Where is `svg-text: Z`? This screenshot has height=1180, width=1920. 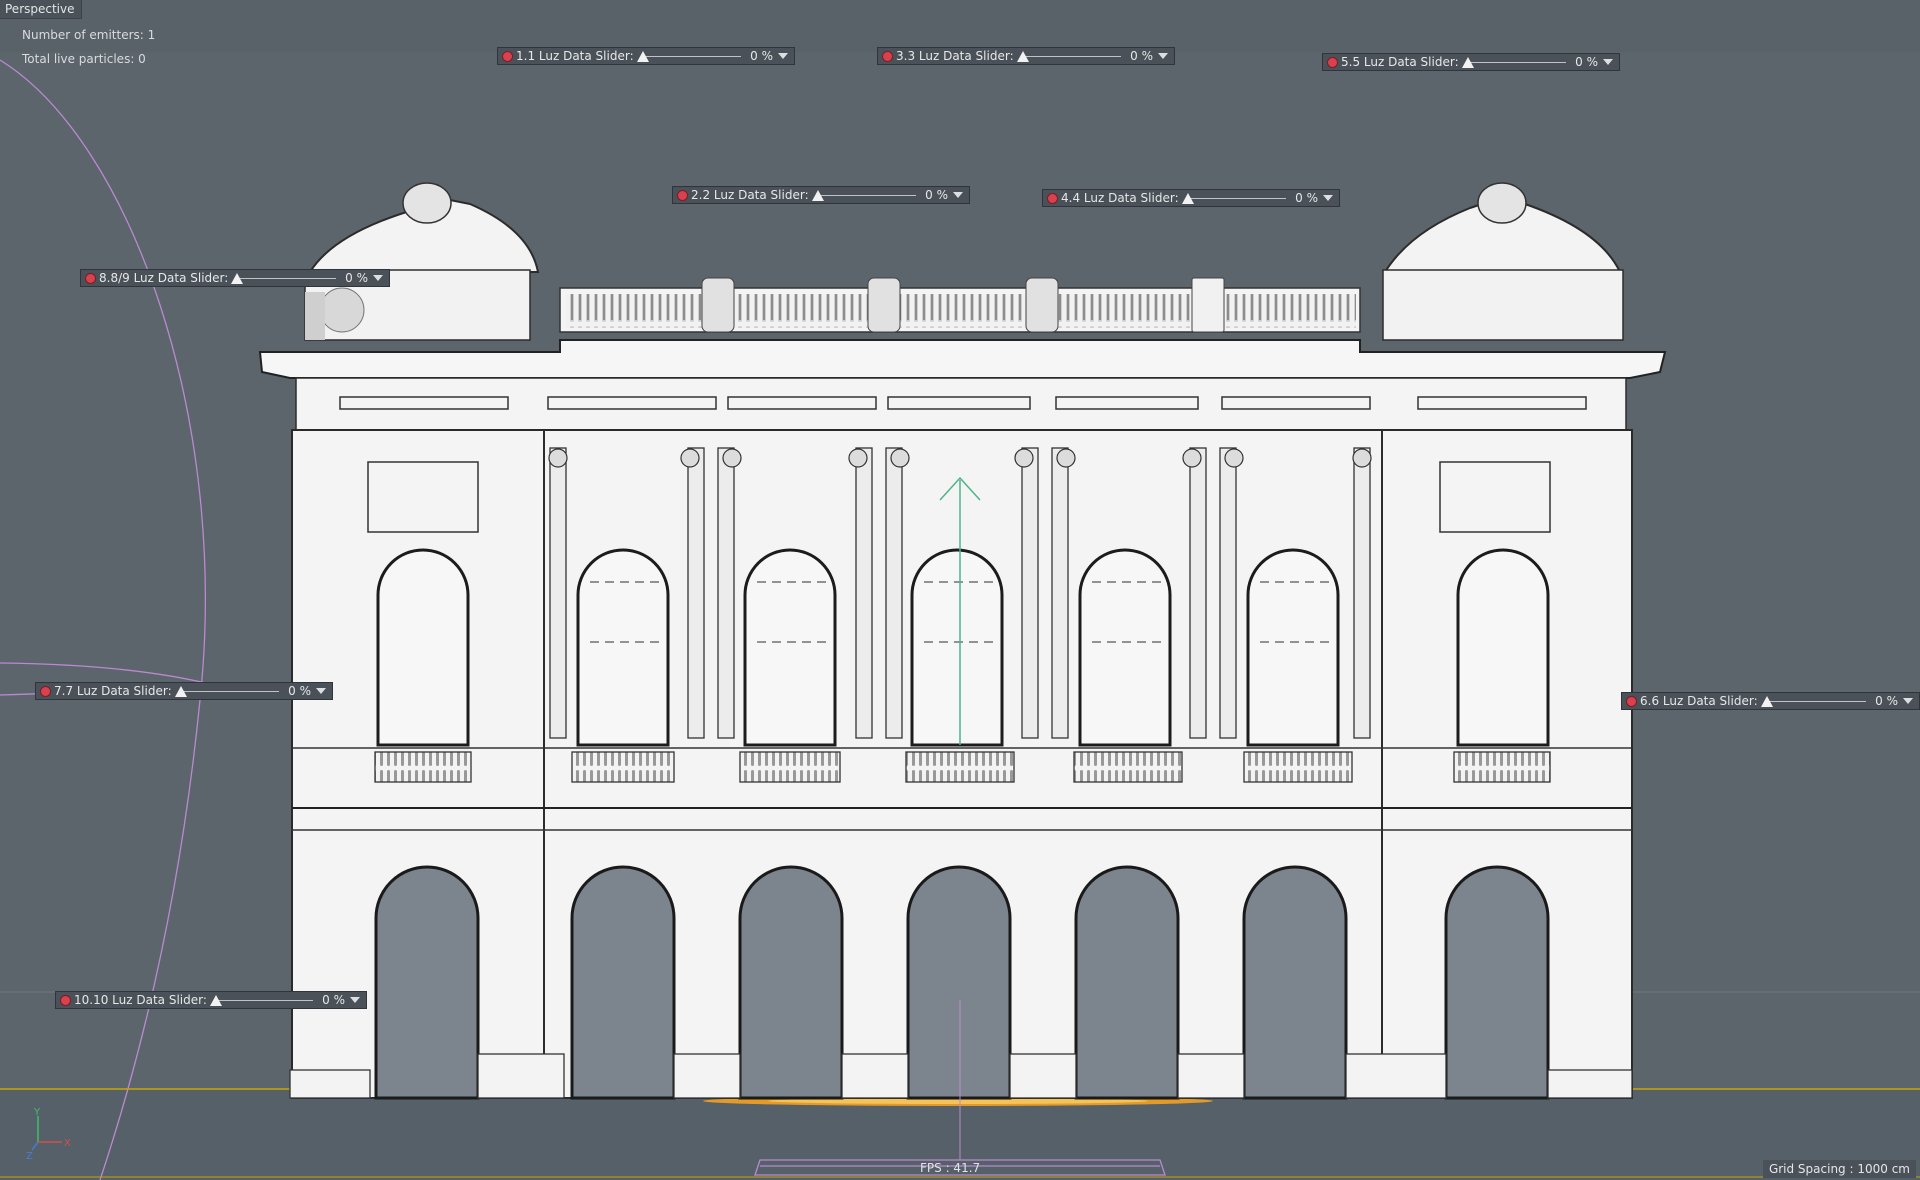 svg-text: Z is located at coordinates (29, 1155).